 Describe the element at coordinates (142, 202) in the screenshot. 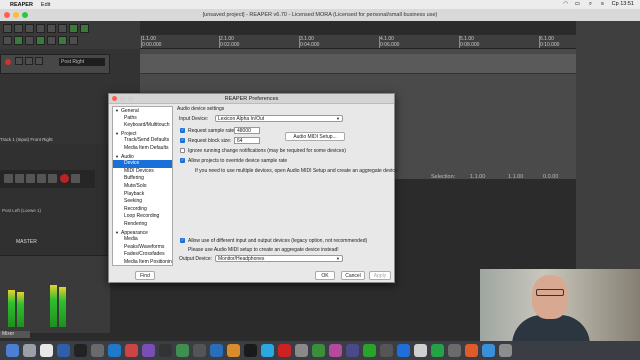

I see `tree-item: Seeking` at that location.